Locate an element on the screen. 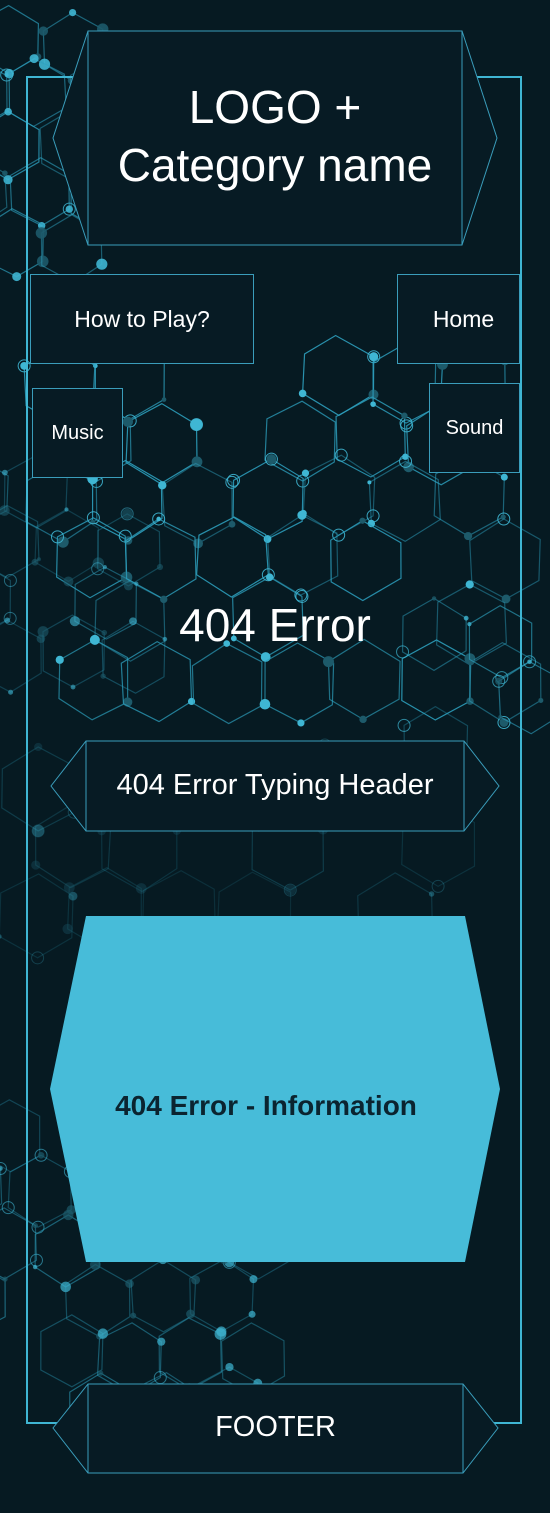 The width and height of the screenshot is (550, 1513). how-to-play-button: How to Play? is located at coordinates (142, 319).